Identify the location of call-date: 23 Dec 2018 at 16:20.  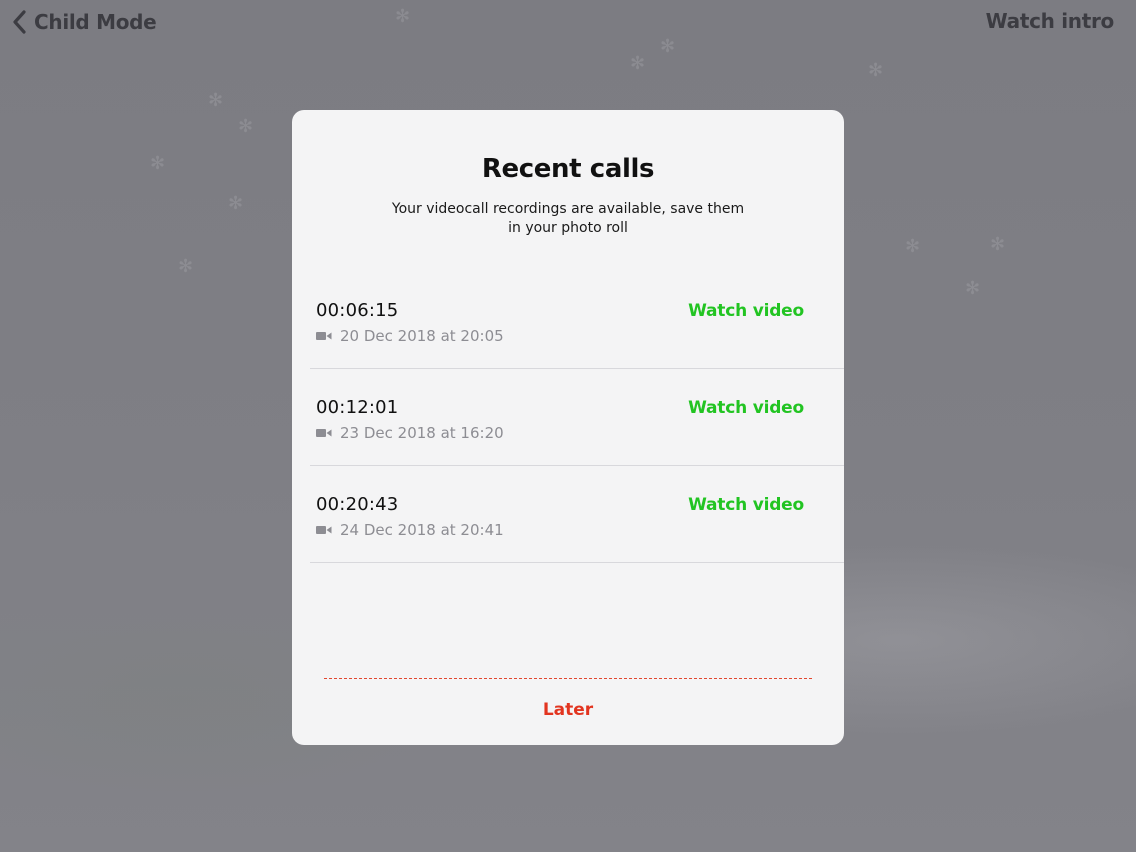
(422, 433).